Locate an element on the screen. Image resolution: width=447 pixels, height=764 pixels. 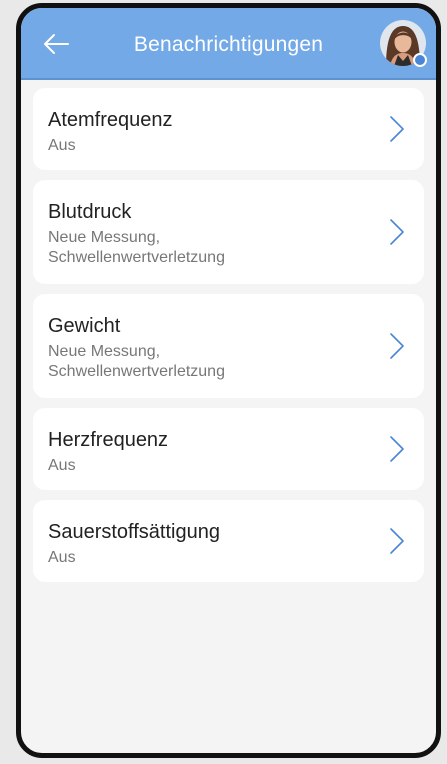
avatar is located at coordinates (403, 43).